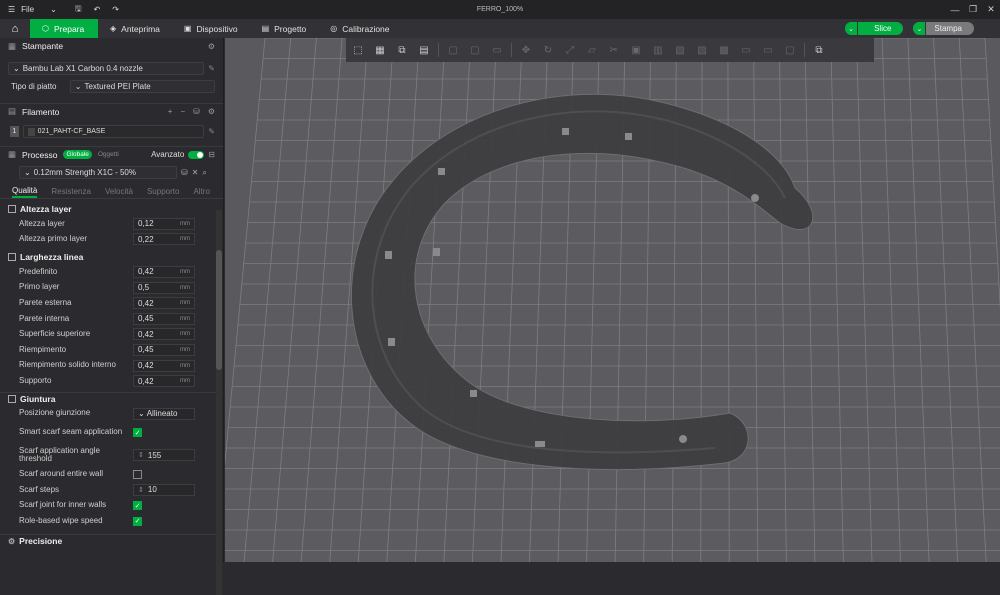  Describe the element at coordinates (636, 50) in the screenshot. I see `mesh-boolean-icon: ▣` at that location.